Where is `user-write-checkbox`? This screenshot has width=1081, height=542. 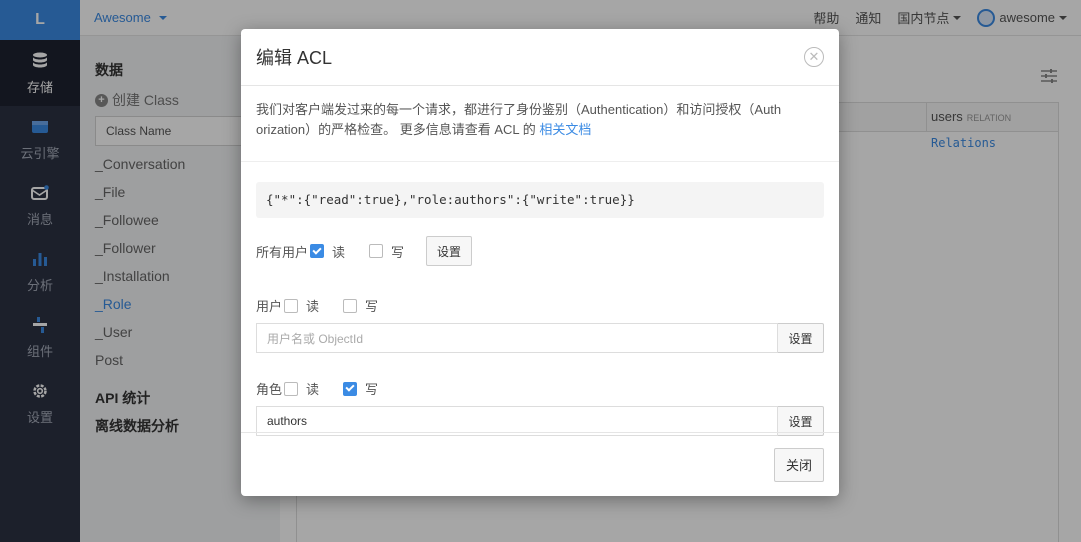
user-write-checkbox is located at coordinates (350, 305).